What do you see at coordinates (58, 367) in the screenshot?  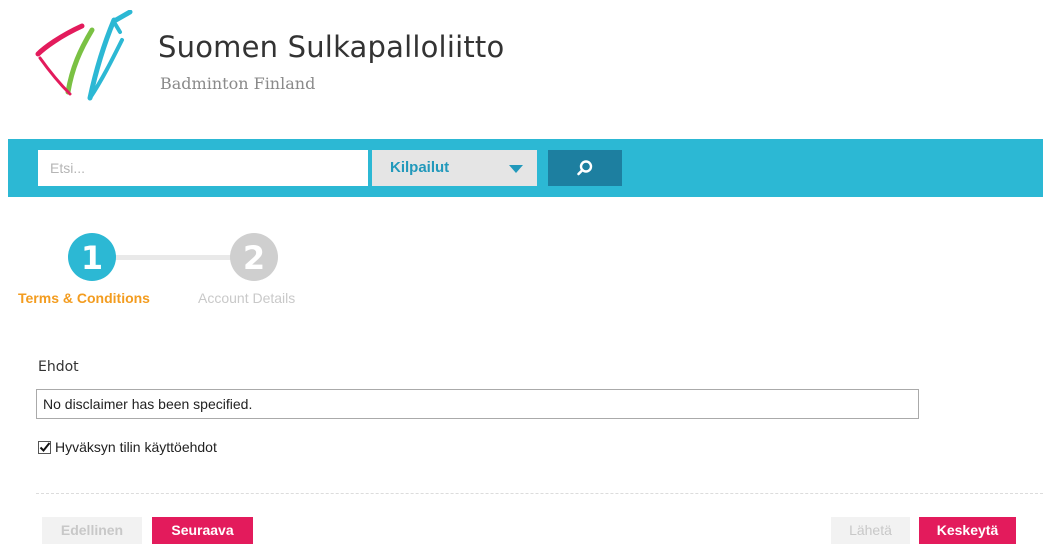 I see `terms-title: Ehdot` at bounding box center [58, 367].